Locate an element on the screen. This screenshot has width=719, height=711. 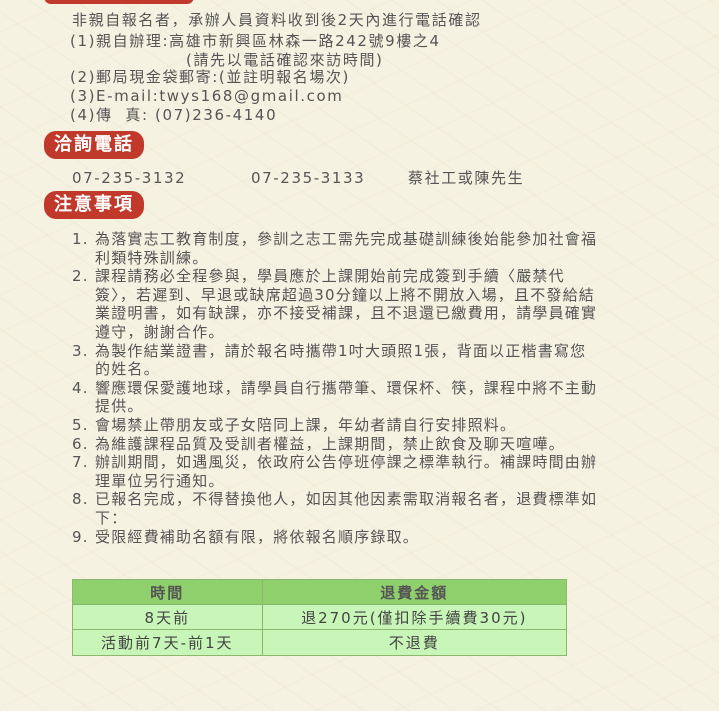
refund-time-cell: 活動前7天-前1天 is located at coordinates (167, 642).